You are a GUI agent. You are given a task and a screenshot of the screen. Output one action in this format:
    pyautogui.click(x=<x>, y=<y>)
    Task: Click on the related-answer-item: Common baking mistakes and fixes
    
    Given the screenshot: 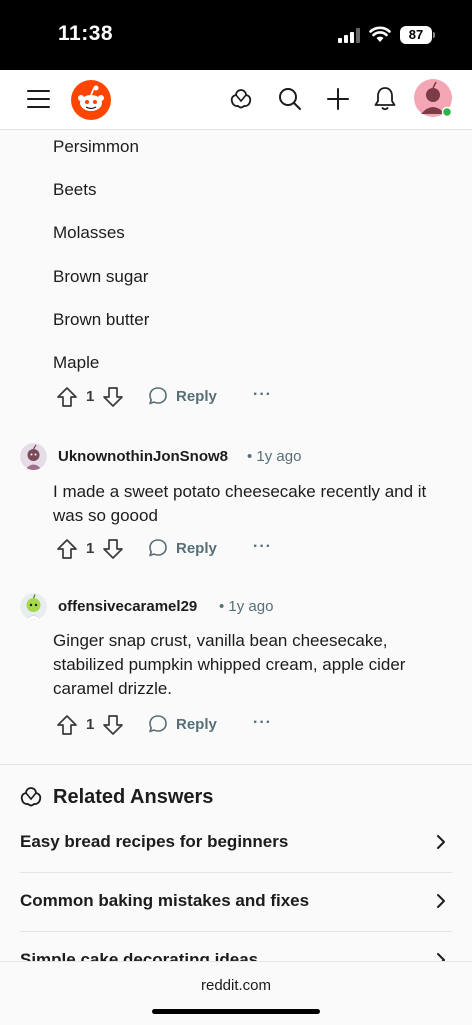 What is the action you would take?
    pyautogui.click(x=236, y=902)
    